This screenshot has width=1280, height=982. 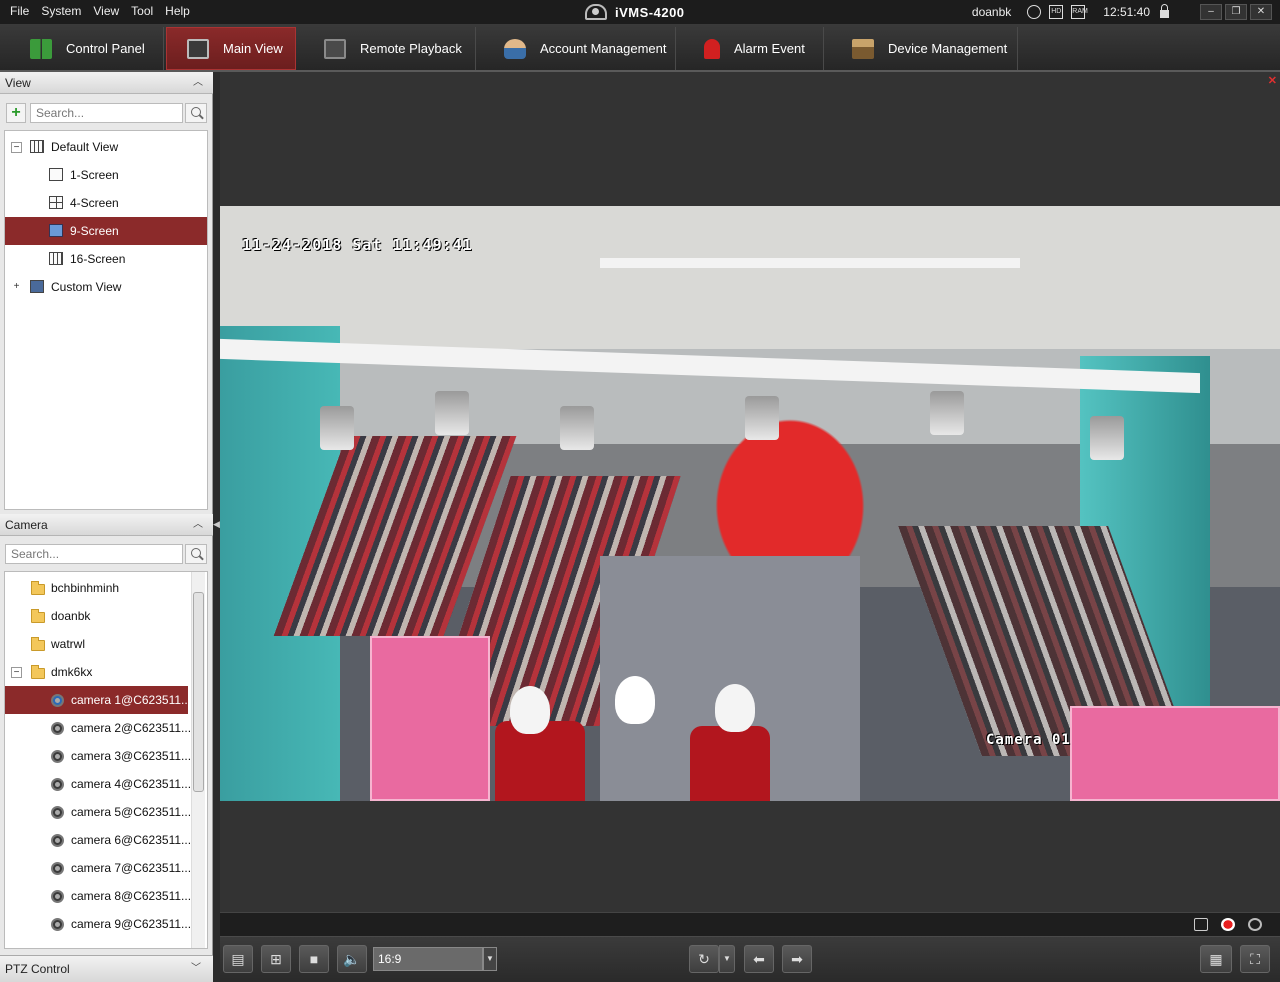 What do you see at coordinates (196, 969) in the screenshot?
I see `expand-down-icon: ﹀` at bounding box center [196, 969].